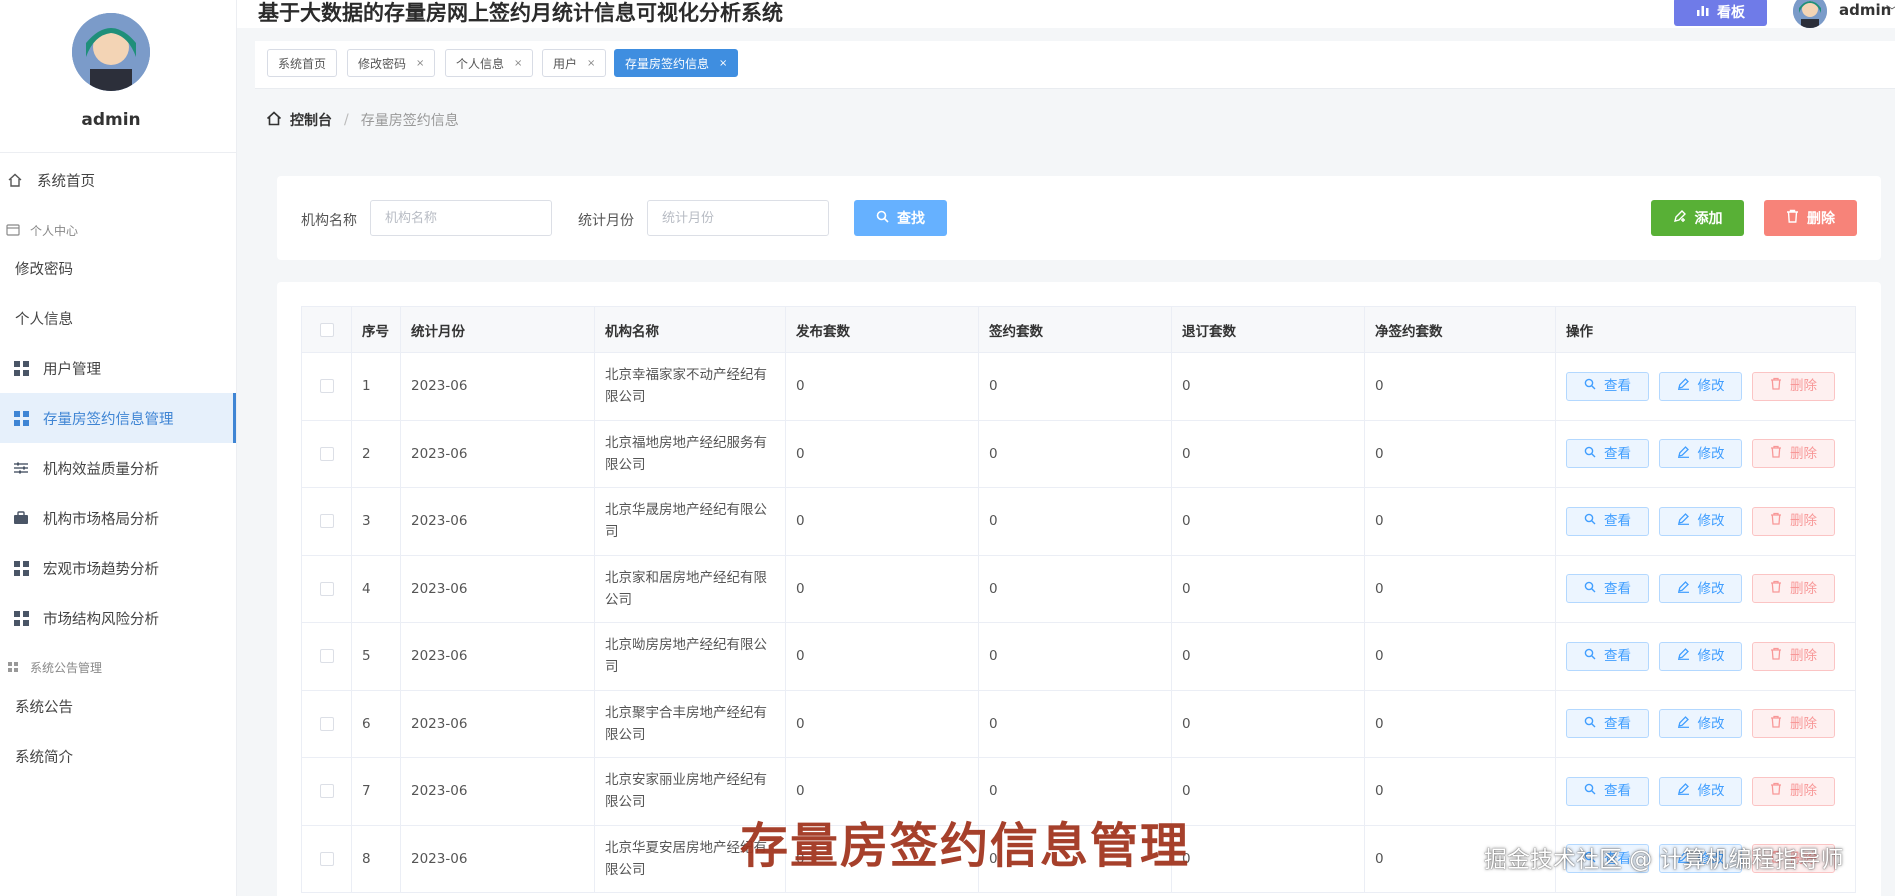  I want to click on chevron-down-icon: ﹀, so click(1890, 10).